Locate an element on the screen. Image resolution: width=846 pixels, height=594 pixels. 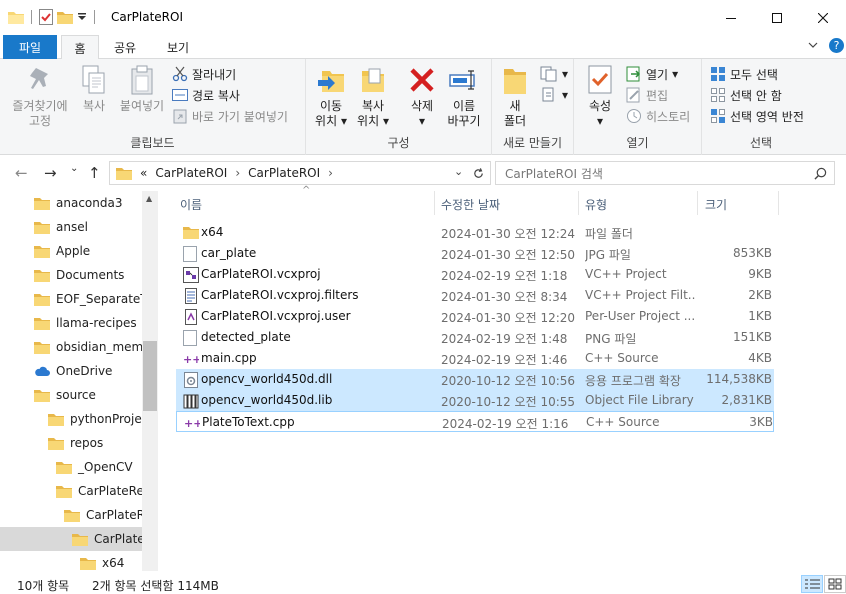
new-folder-button: 새 폴더 is located at coordinates (515, 96).